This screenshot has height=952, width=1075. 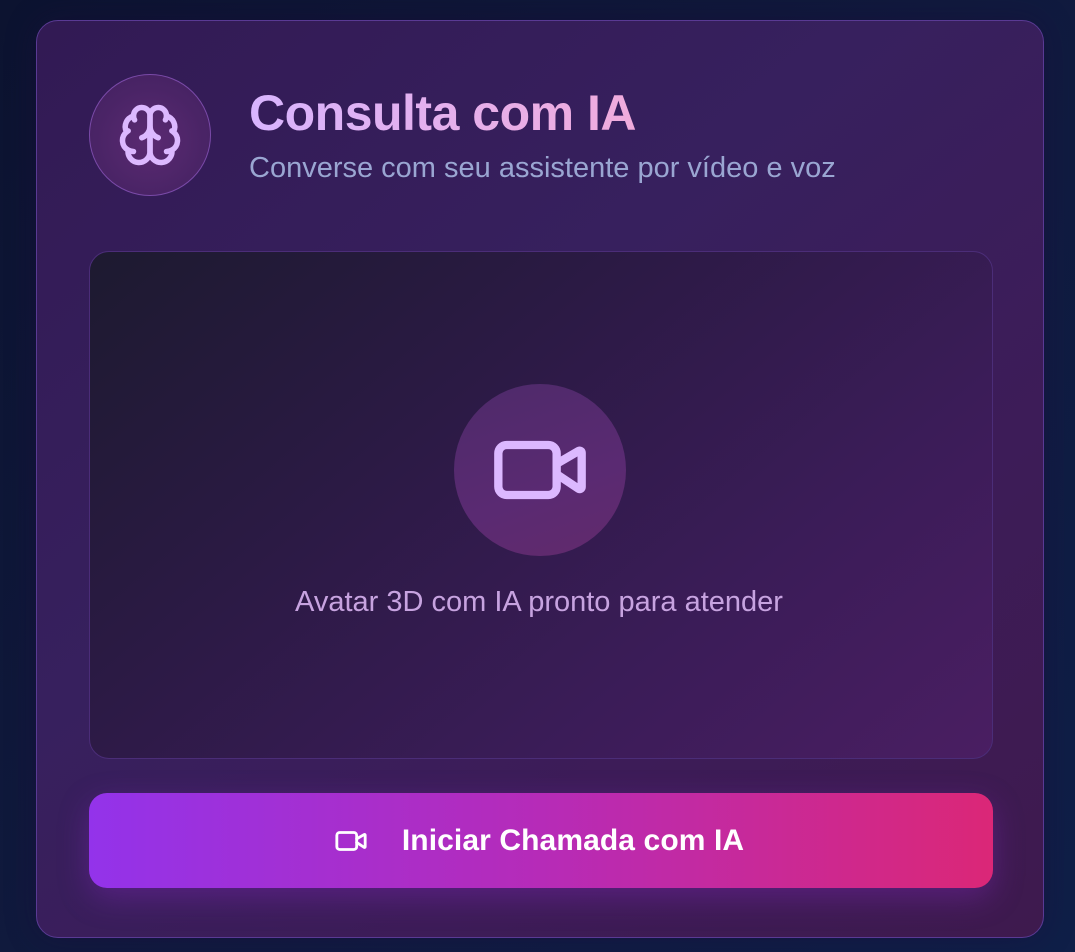 I want to click on brain-icon-badge, so click(x=150, y=135).